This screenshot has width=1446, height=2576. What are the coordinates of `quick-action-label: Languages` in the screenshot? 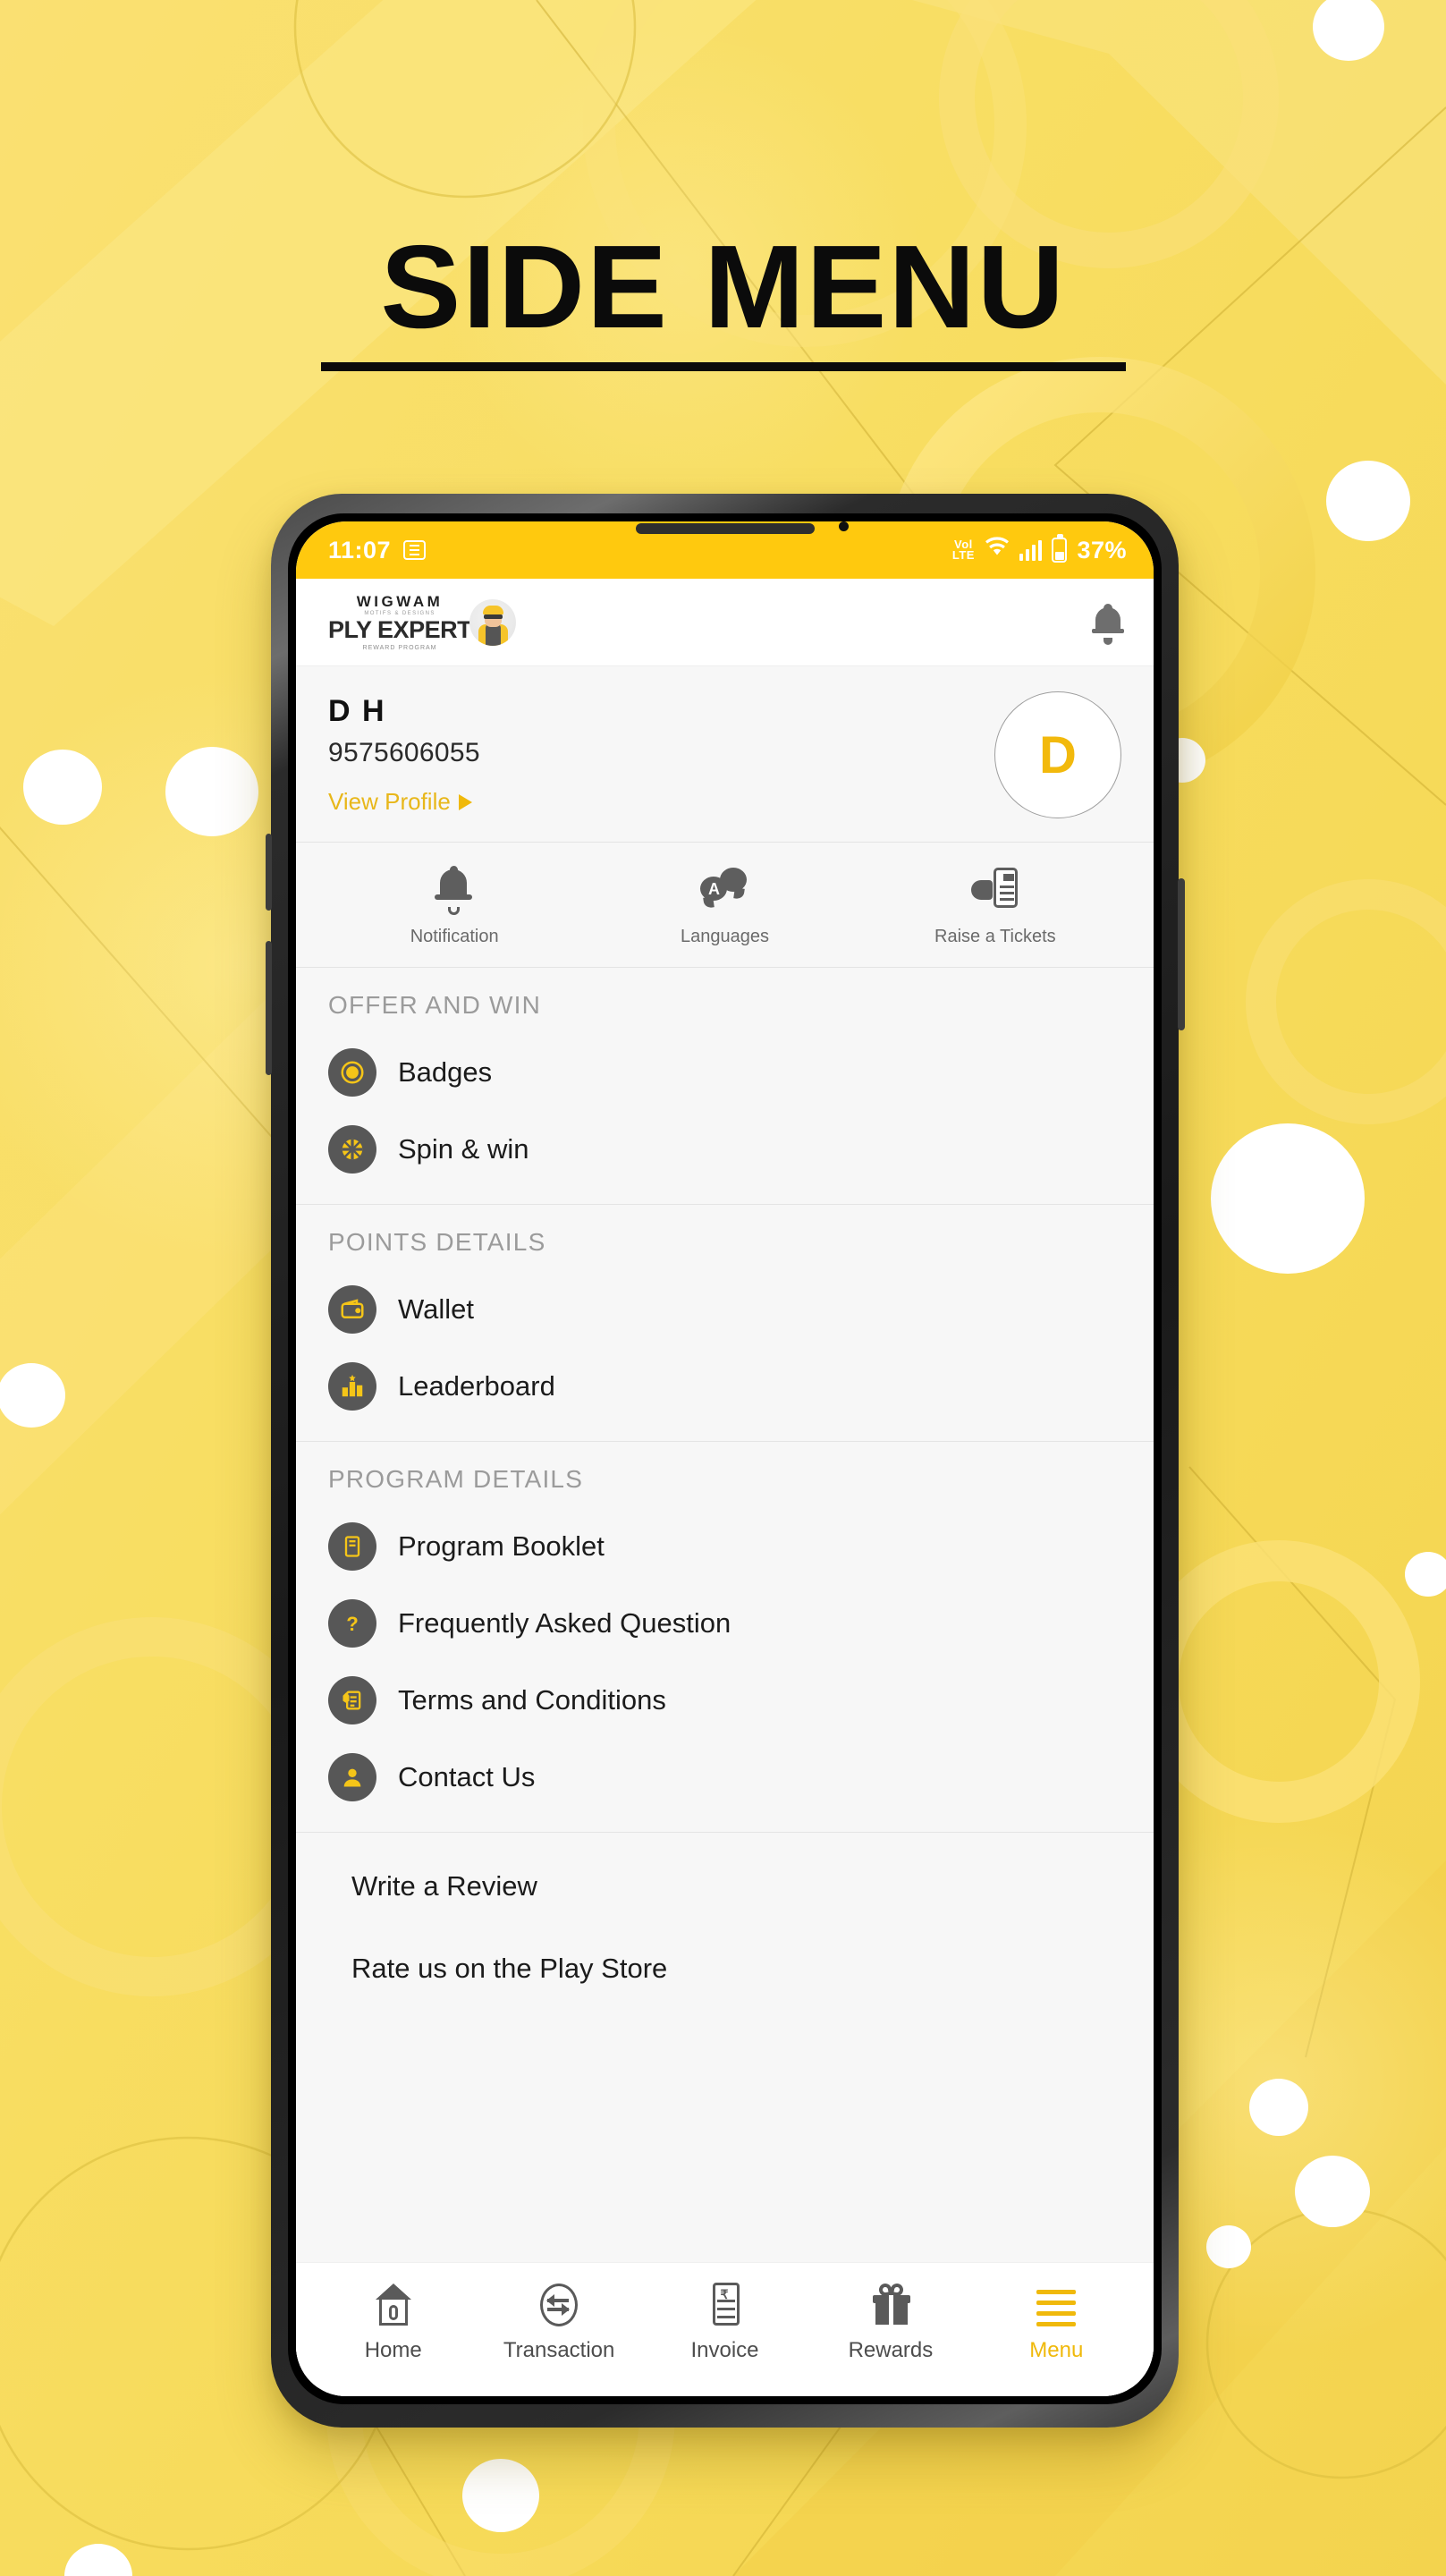 It's located at (725, 936).